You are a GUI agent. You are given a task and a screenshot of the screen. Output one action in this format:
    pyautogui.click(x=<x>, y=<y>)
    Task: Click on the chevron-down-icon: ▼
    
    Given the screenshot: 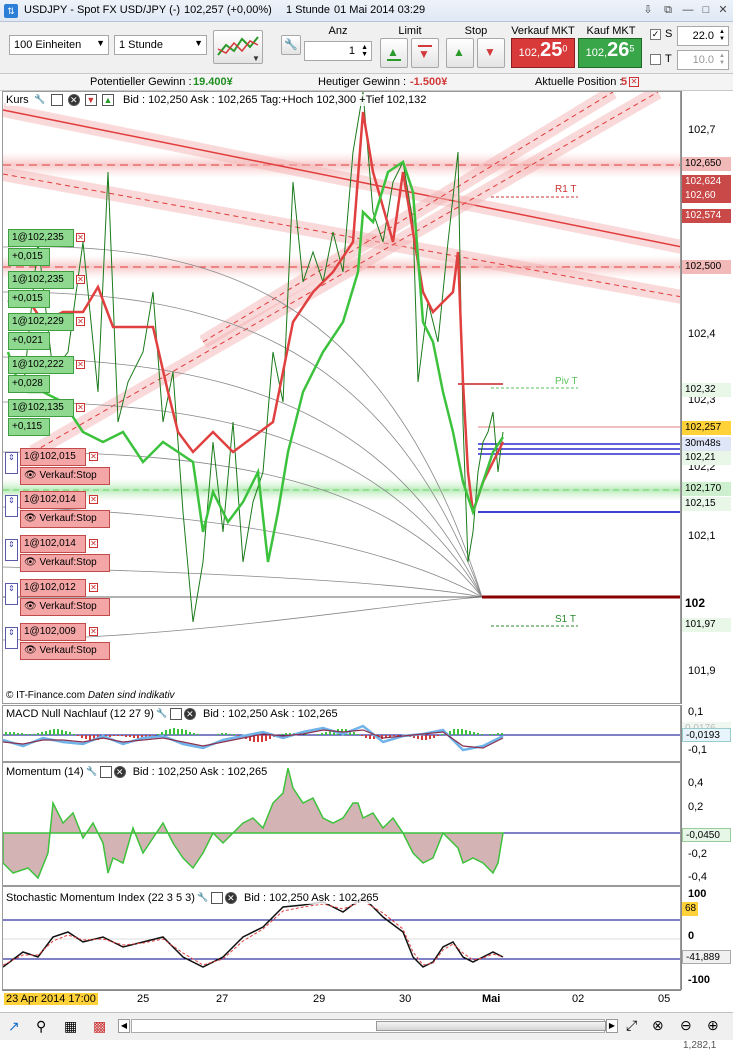 What is the action you would take?
    pyautogui.click(x=198, y=43)
    